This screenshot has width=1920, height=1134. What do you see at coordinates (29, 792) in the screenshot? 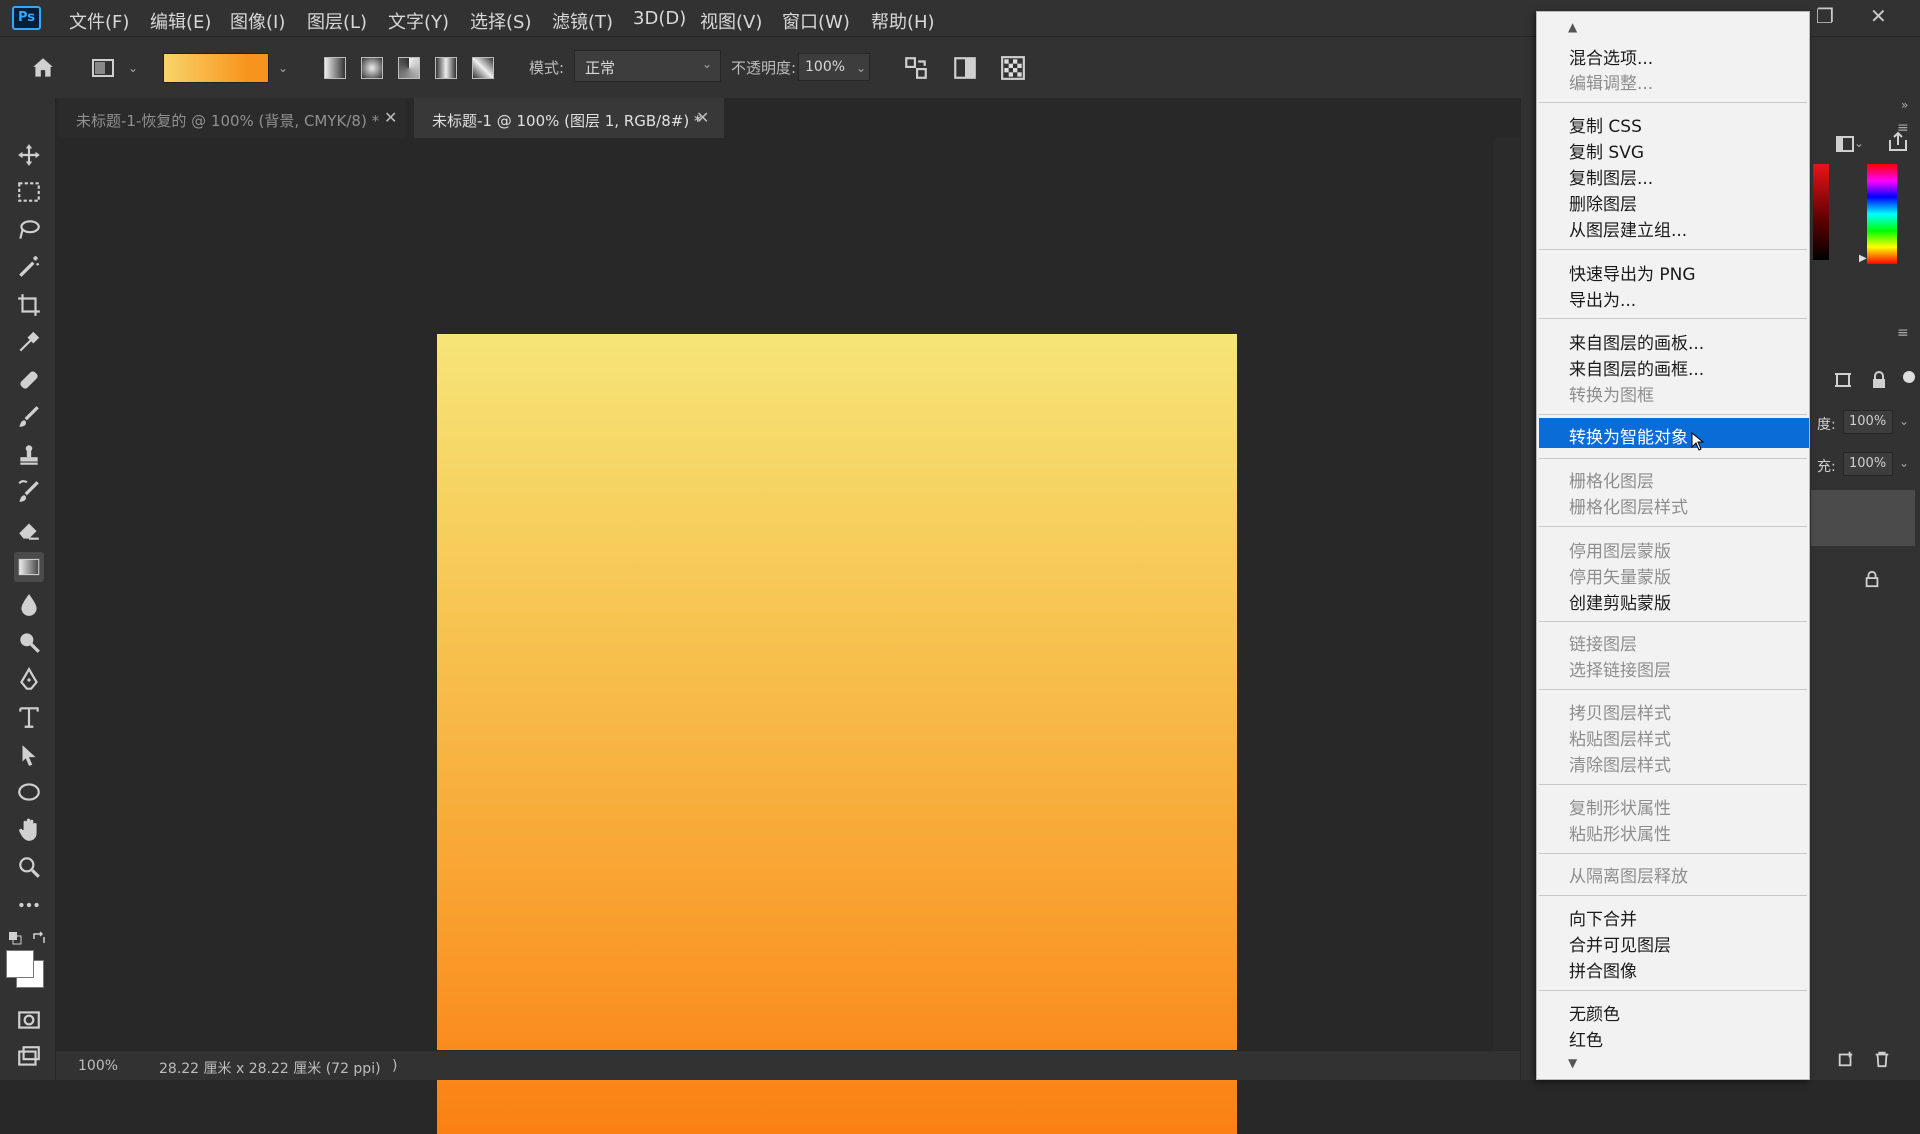
I see `ellipse-tool-icon` at bounding box center [29, 792].